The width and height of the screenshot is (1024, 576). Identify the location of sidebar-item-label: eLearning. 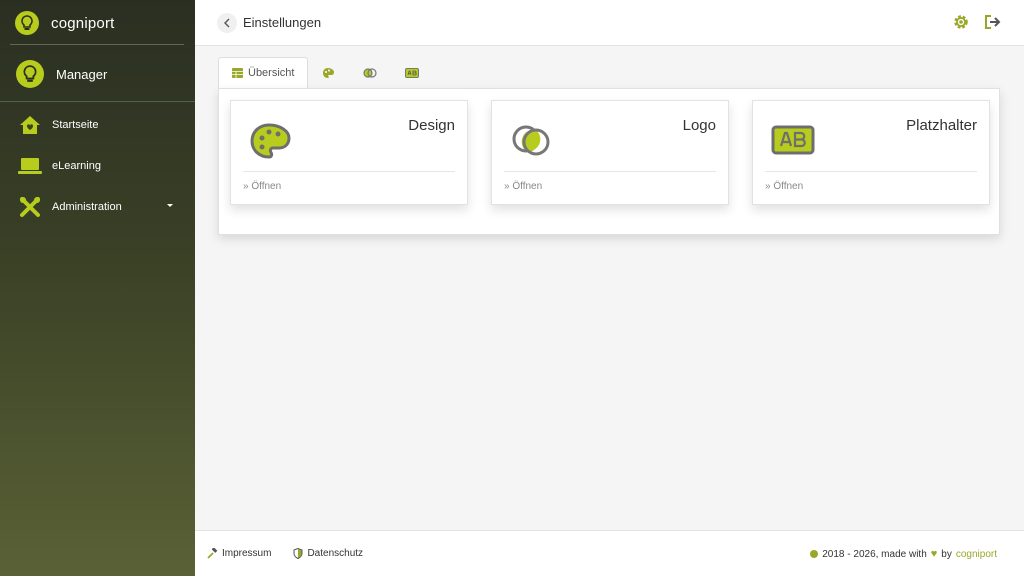
(76, 165).